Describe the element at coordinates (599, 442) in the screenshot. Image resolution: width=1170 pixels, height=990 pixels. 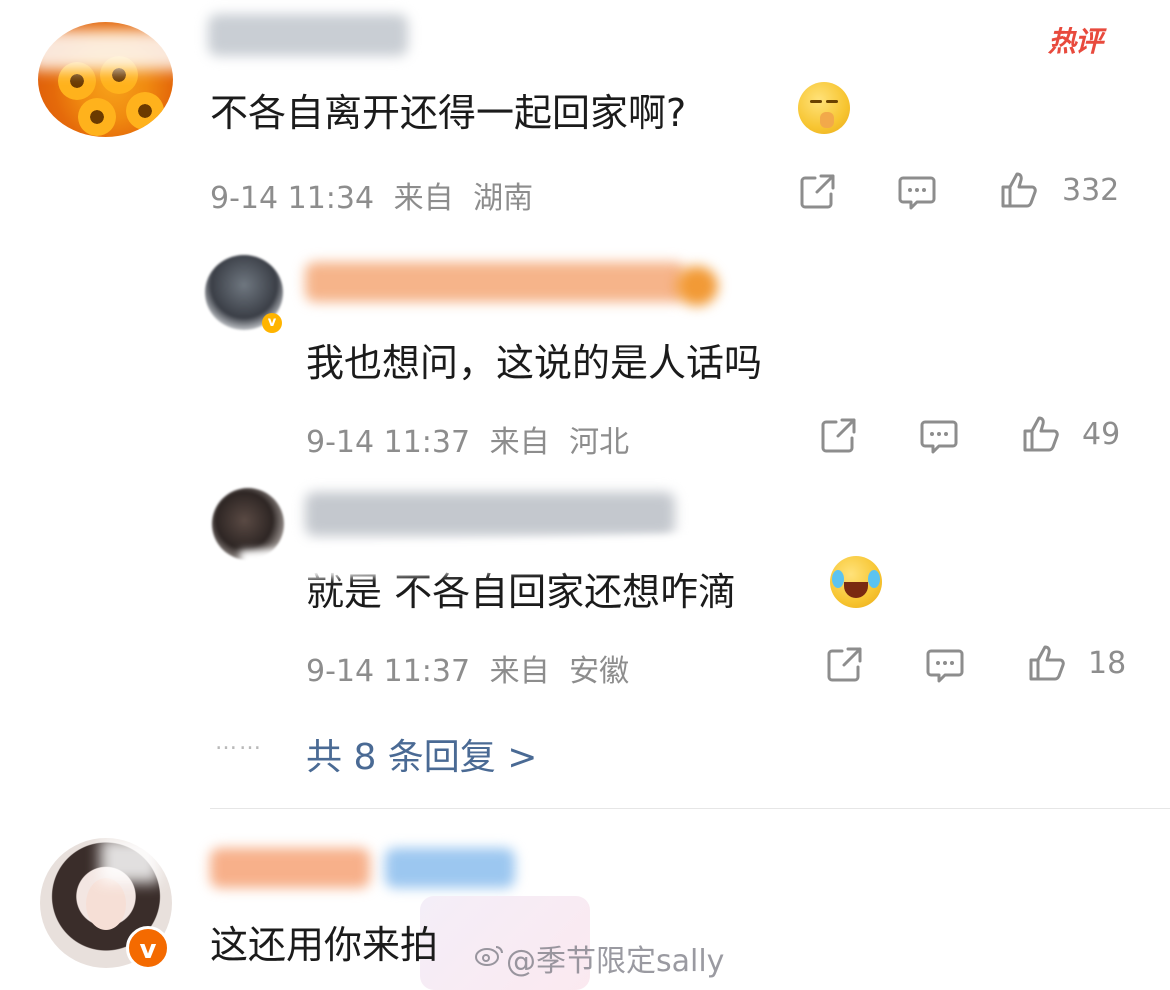
I see `reply-location: 河北` at that location.